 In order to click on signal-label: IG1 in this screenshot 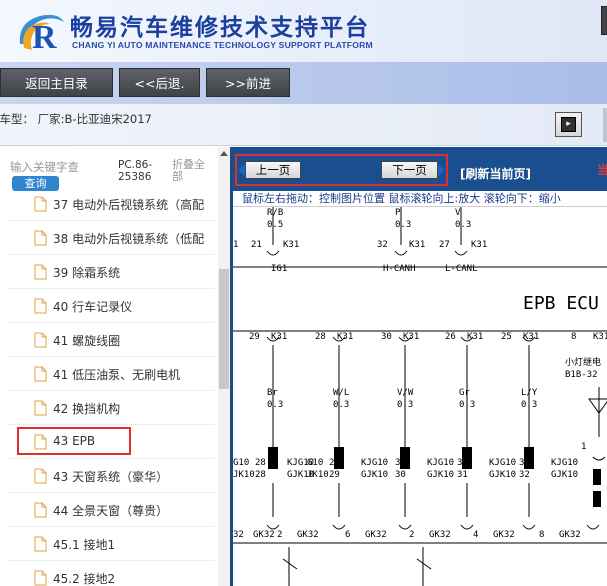, I will do `click(279, 269)`.